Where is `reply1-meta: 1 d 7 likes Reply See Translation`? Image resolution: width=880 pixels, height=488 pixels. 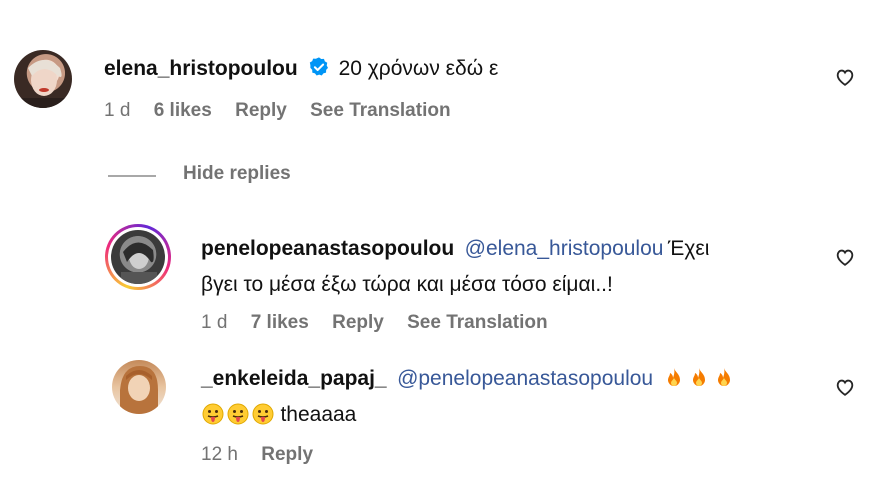
reply1-meta: 1 d 7 likes Reply See Translation is located at coordinates (374, 323).